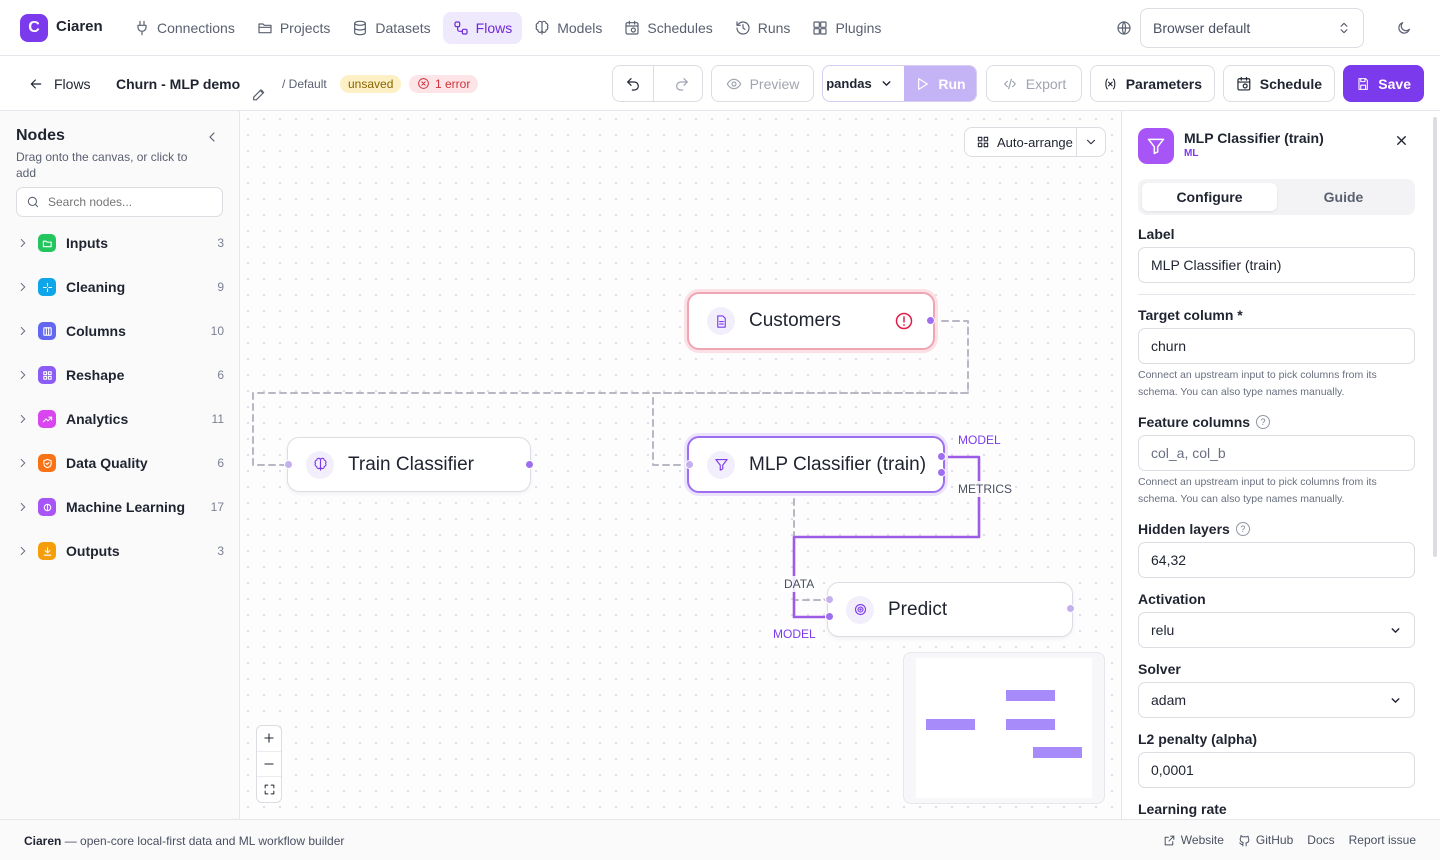  I want to click on export-button: Export, so click(1034, 83).